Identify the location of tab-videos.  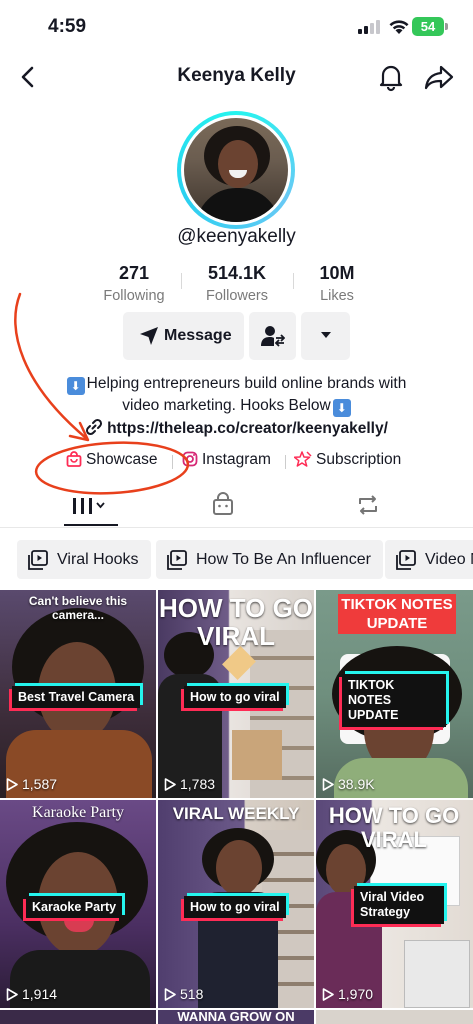
(95, 507).